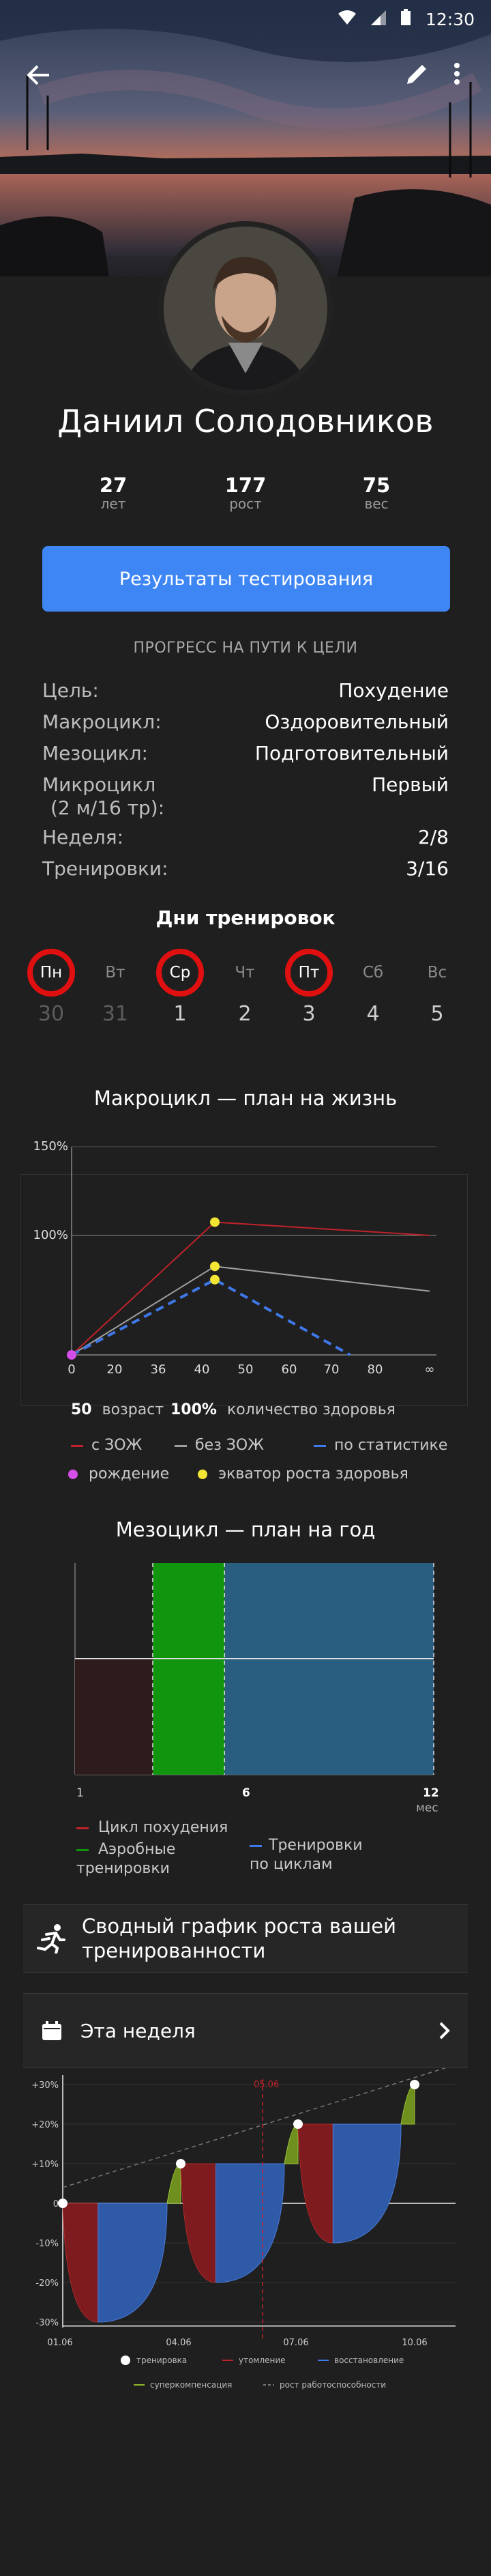  What do you see at coordinates (133, 1409) in the screenshot?
I see `macro-note-age-label: возраст` at bounding box center [133, 1409].